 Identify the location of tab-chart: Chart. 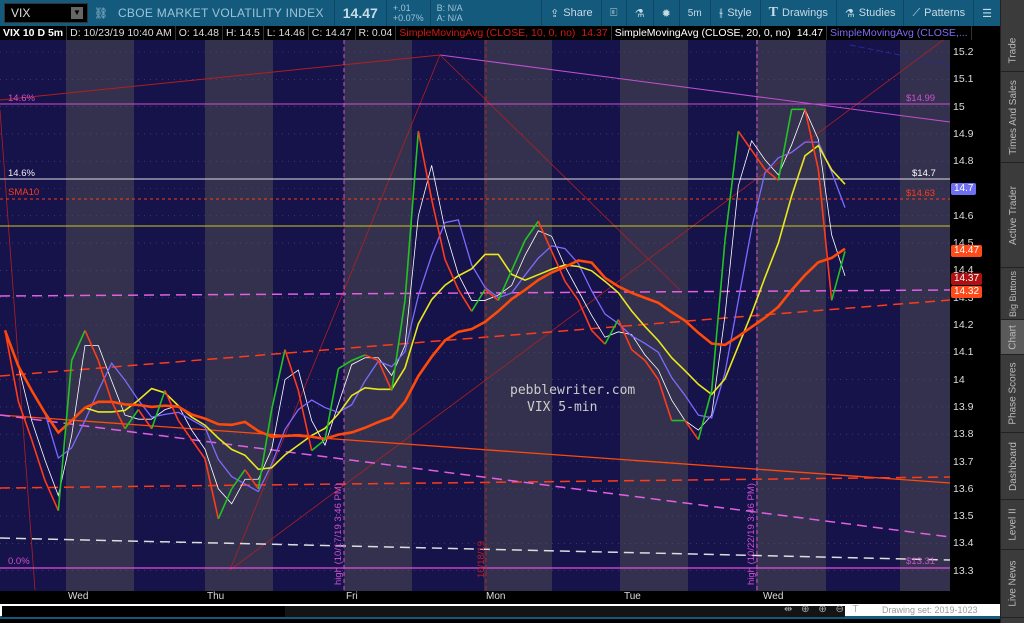
(1012, 337).